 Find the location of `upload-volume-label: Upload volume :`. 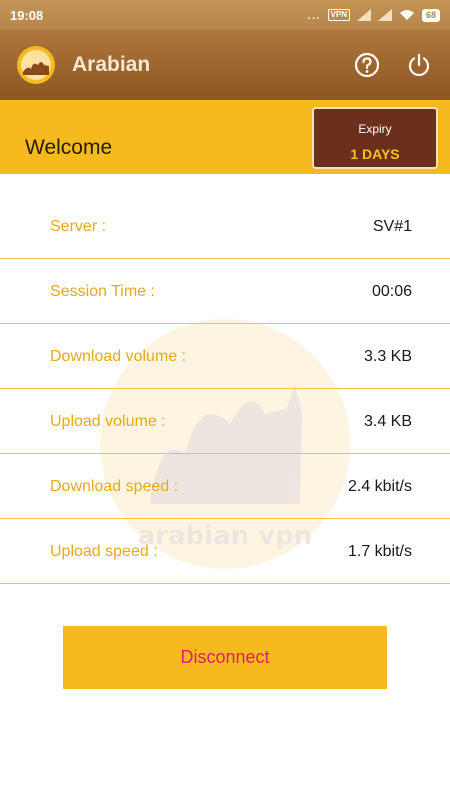

upload-volume-label: Upload volume : is located at coordinates (108, 421).